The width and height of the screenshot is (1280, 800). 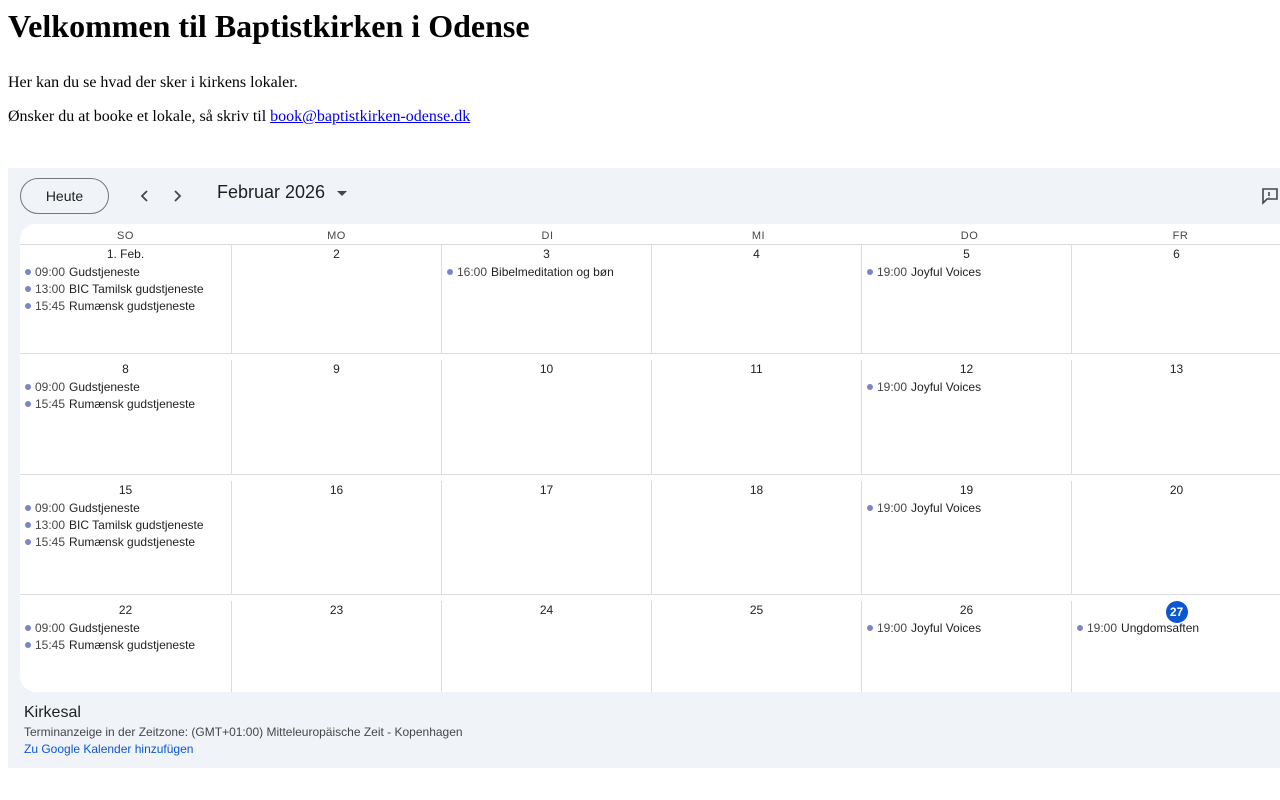 I want to click on day-number: 4, so click(x=756, y=254).